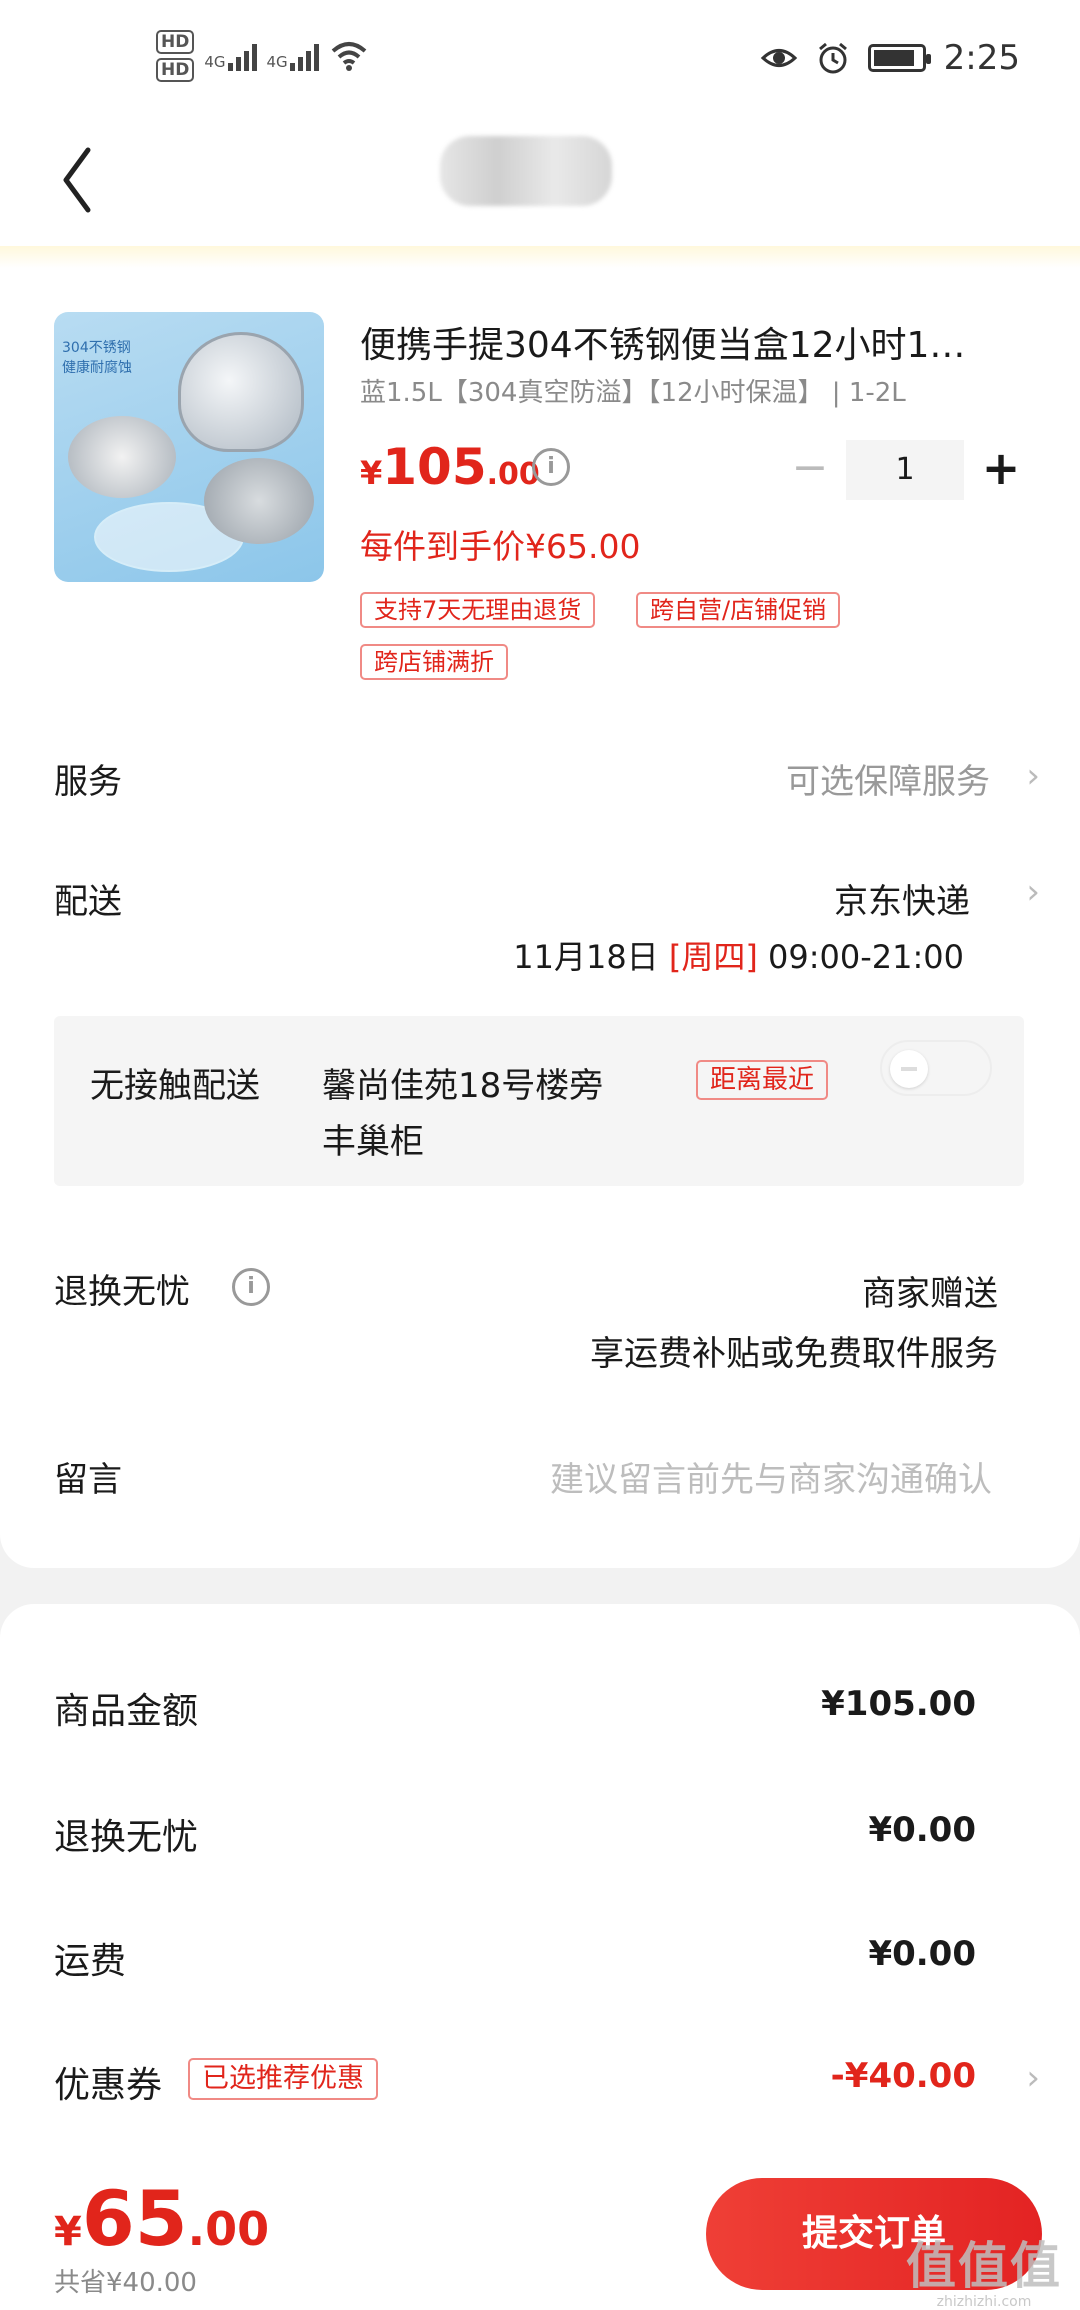 The height and width of the screenshot is (2310, 1080). What do you see at coordinates (88, 902) in the screenshot?
I see `delivery-label: 配送` at bounding box center [88, 902].